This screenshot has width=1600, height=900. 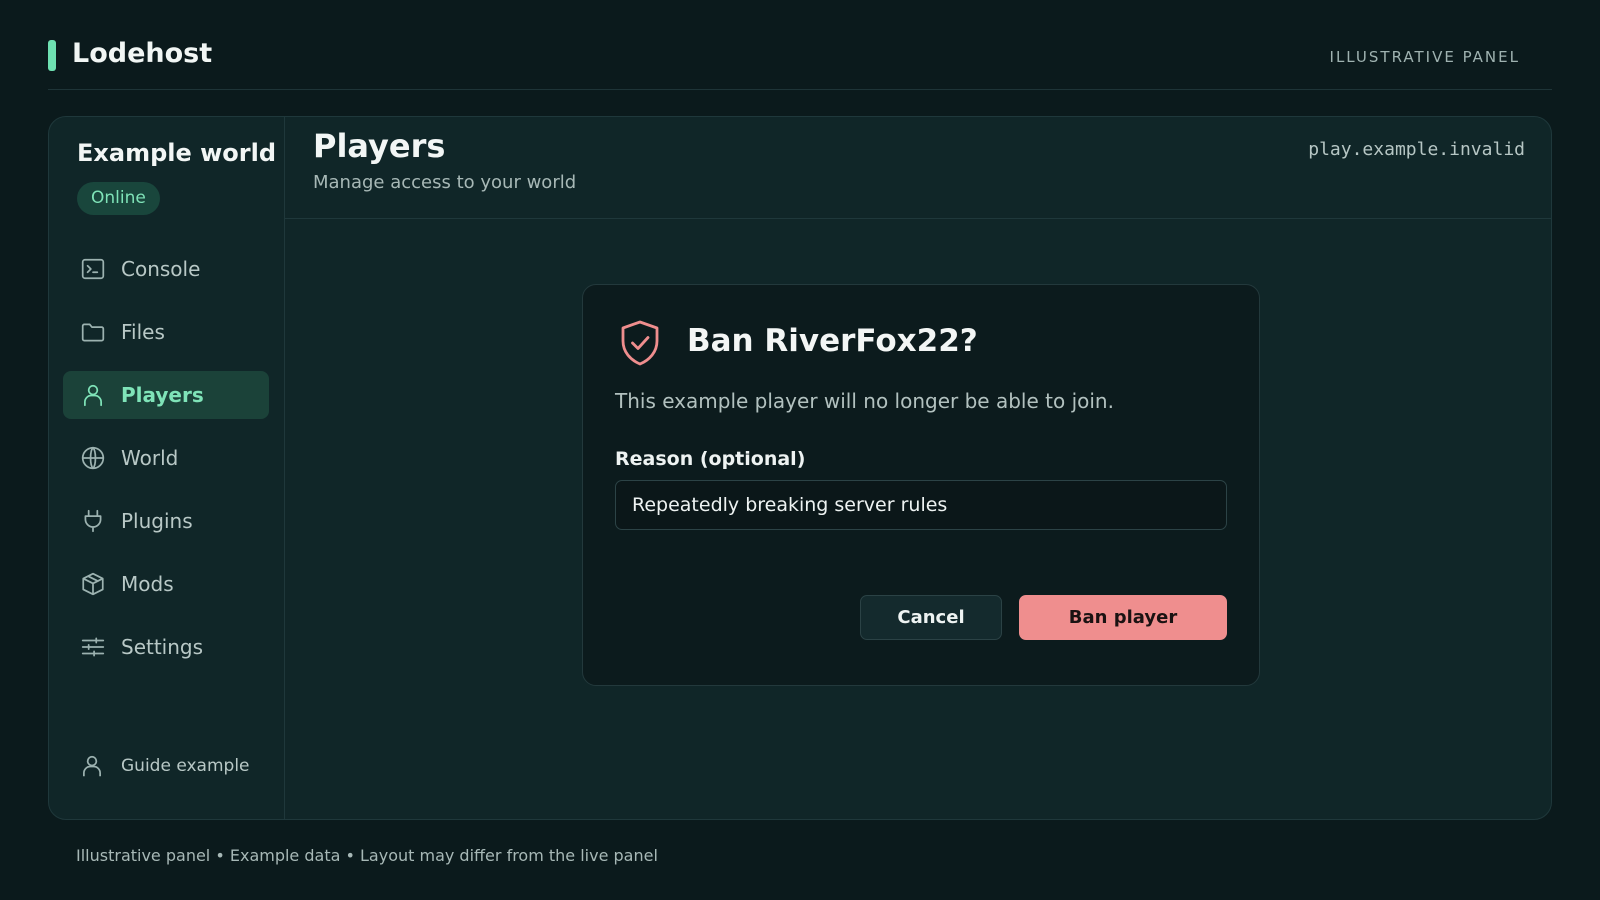 What do you see at coordinates (161, 269) in the screenshot?
I see `sidebar-item-label: Console` at bounding box center [161, 269].